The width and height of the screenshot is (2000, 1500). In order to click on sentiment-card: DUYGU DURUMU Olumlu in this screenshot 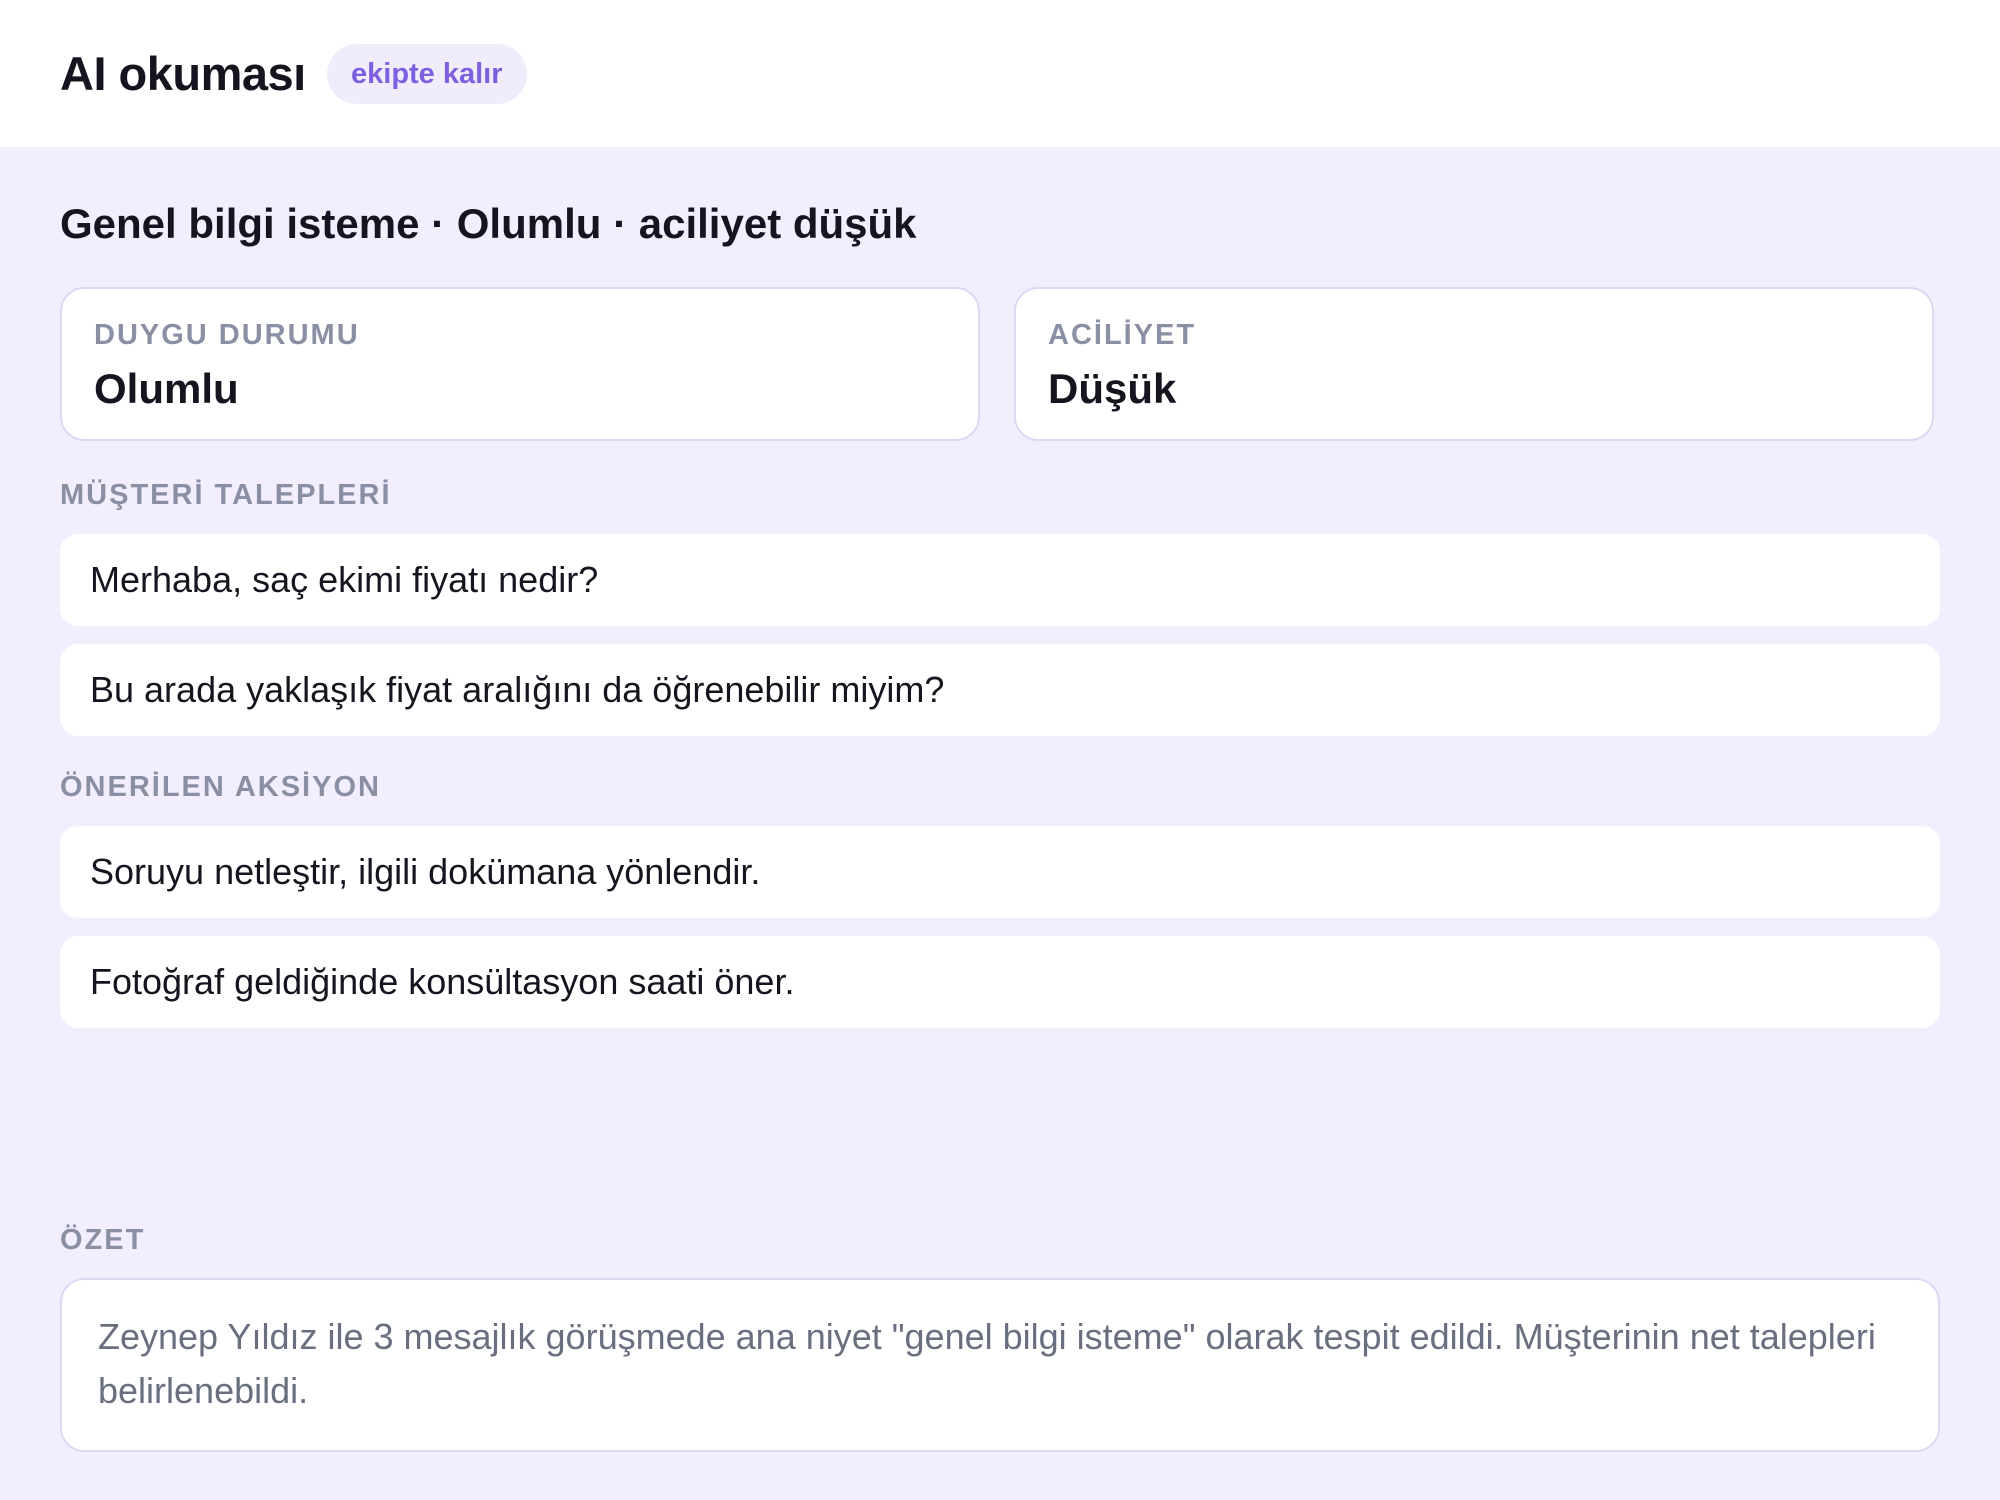, I will do `click(520, 364)`.